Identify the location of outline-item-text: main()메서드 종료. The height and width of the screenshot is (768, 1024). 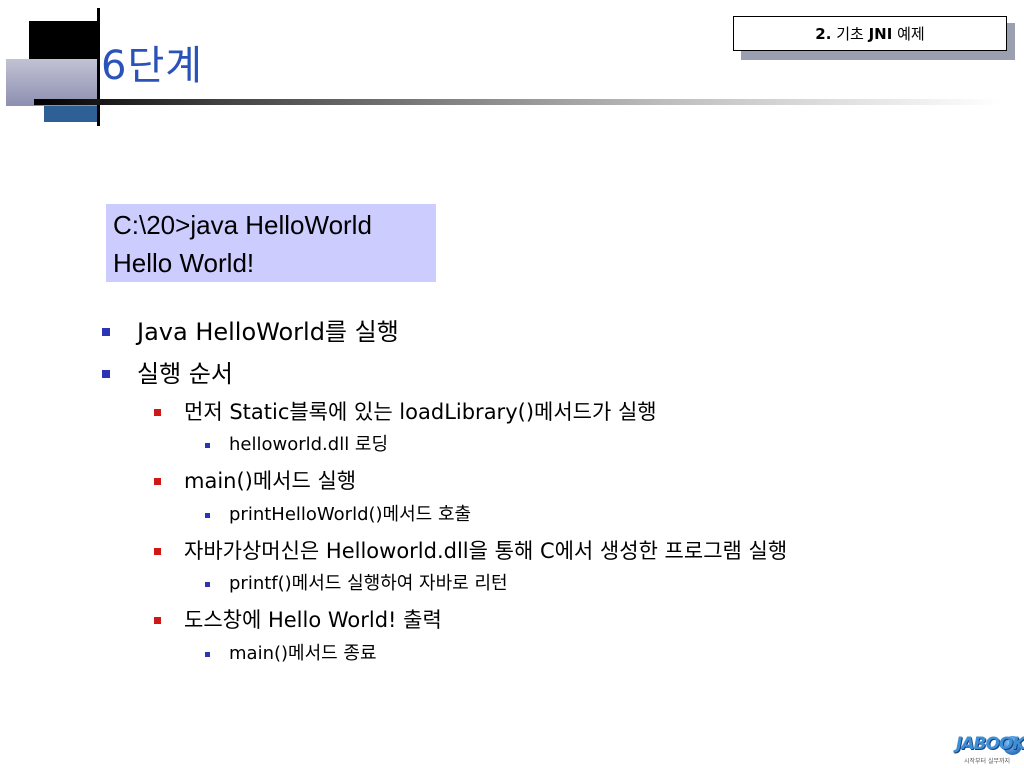
(303, 653).